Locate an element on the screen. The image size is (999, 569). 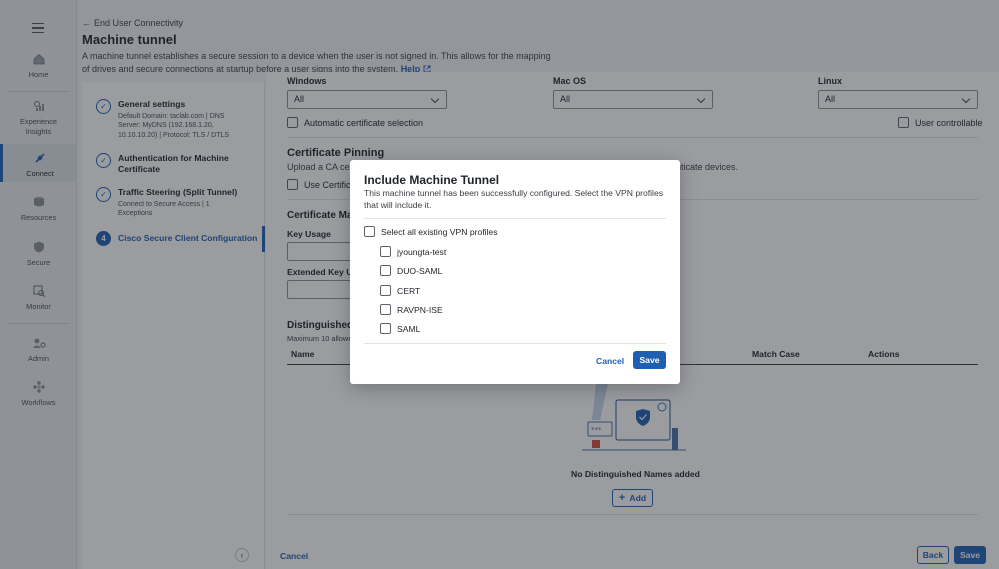
modal-save-label: Save is located at coordinates (649, 360).